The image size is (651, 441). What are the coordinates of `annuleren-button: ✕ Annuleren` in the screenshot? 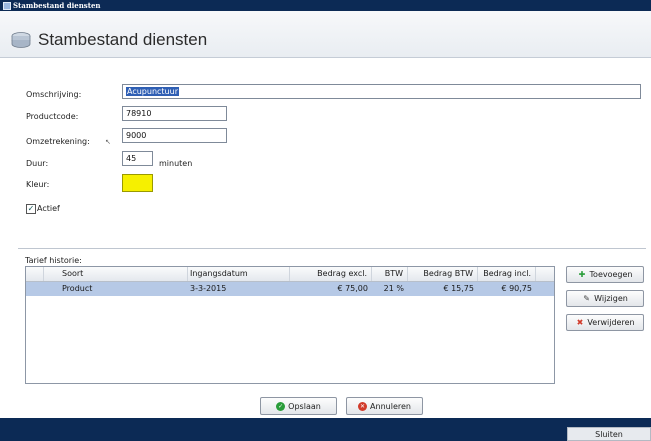 It's located at (384, 406).